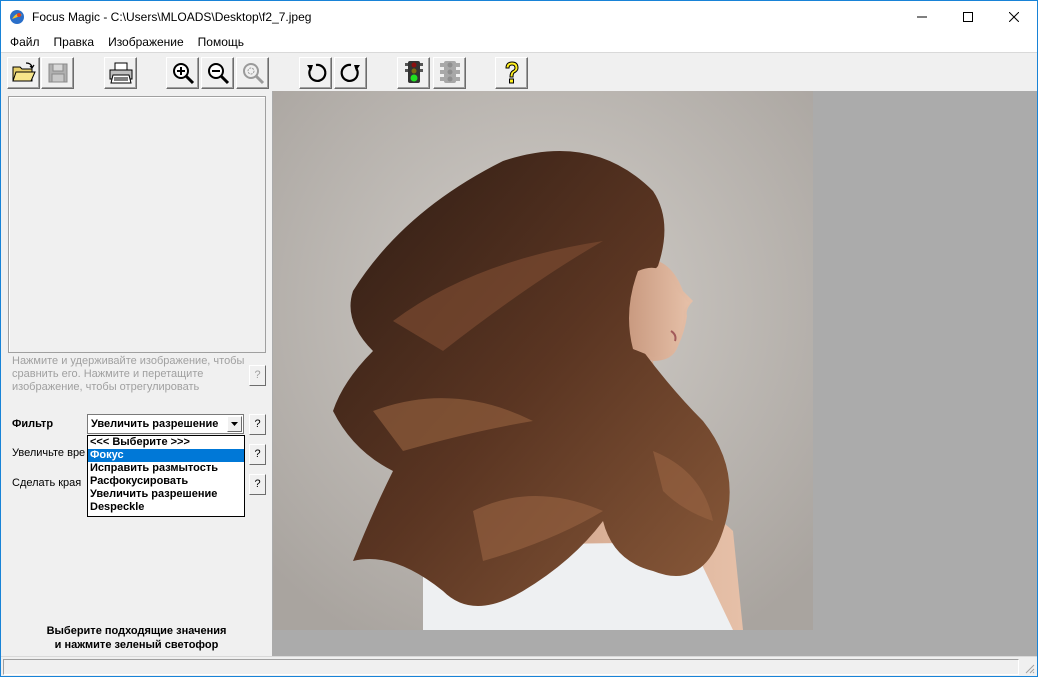 This screenshot has width=1038, height=677. What do you see at coordinates (257, 375) in the screenshot?
I see `preview-help-button: ?` at bounding box center [257, 375].